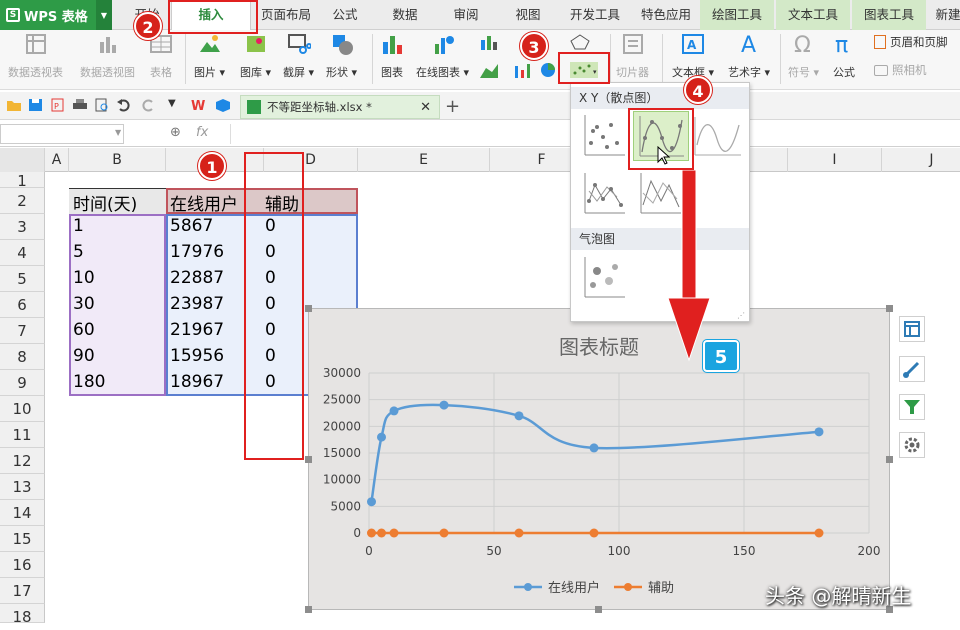 This screenshot has height=630, width=960. I want to click on row-header: 2, so click(22, 201).